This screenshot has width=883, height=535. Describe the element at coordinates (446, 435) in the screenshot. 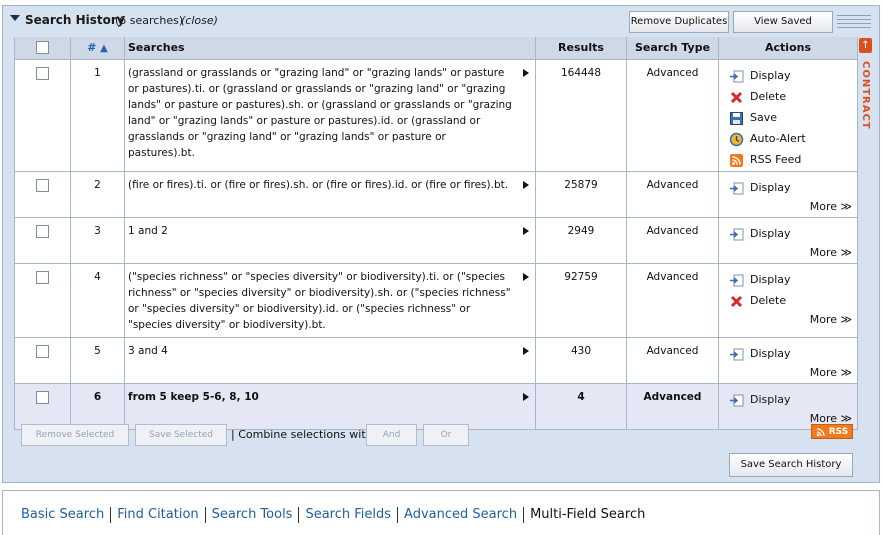

I see `combine-or-button: Or` at that location.